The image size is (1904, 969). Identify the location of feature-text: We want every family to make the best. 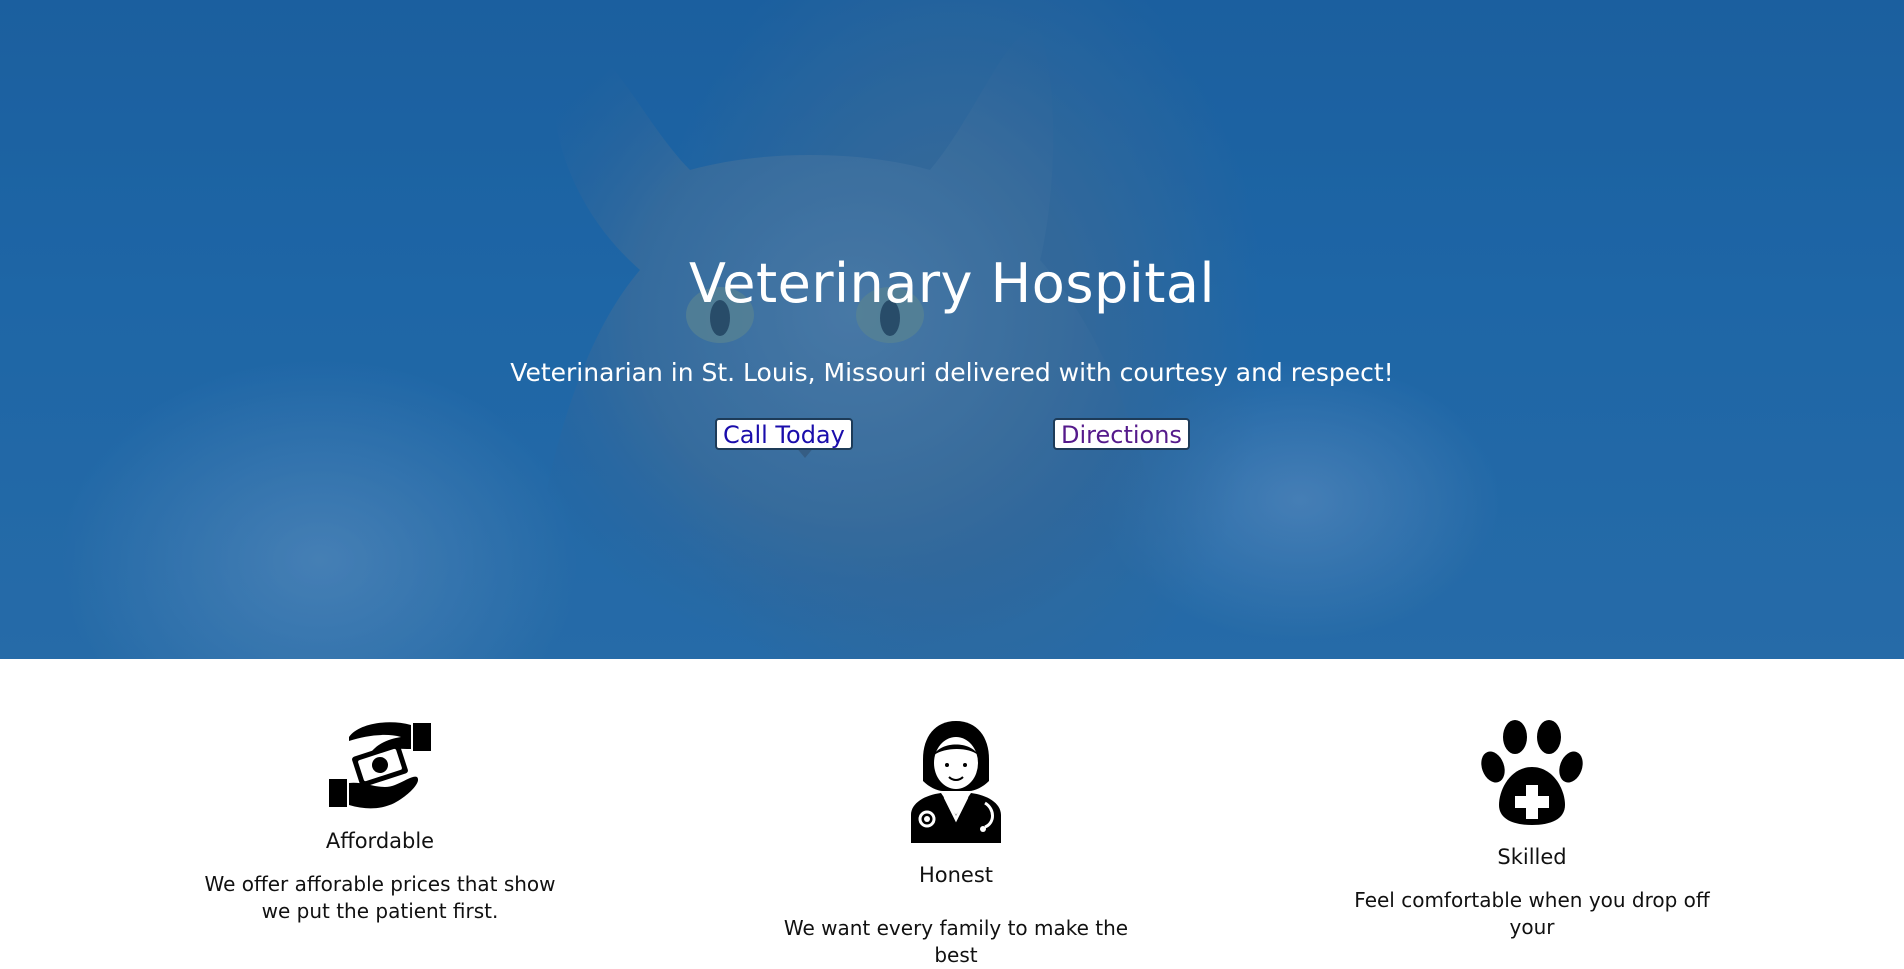
(956, 941).